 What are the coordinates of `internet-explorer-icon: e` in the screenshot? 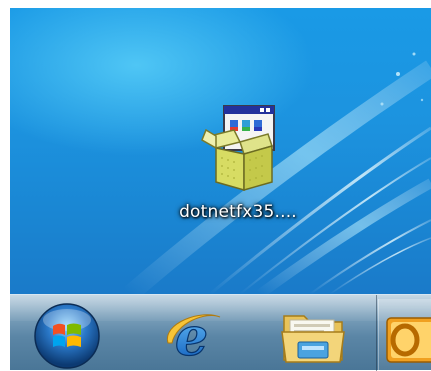 It's located at (194, 336).